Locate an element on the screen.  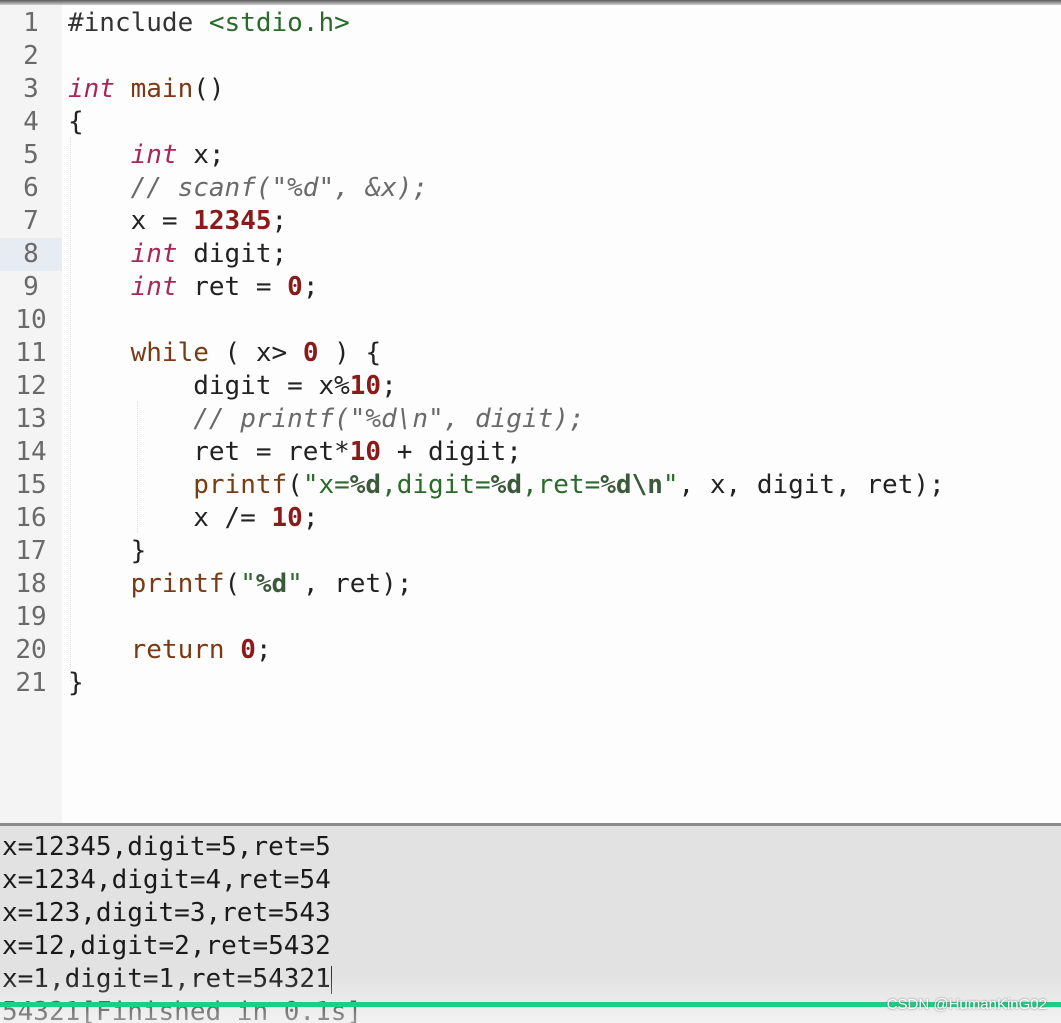
output-text: x=123,digit=3,ret=543 is located at coordinates (166, 913).